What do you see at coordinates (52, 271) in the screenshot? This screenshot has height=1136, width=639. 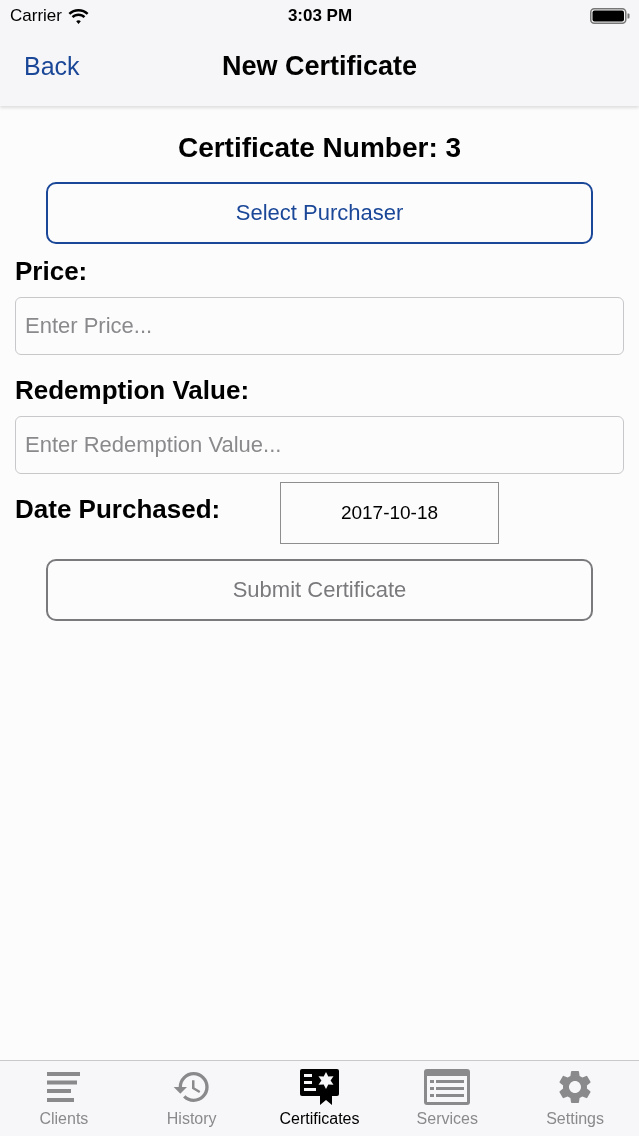 I see `field-label: Price:` at bounding box center [52, 271].